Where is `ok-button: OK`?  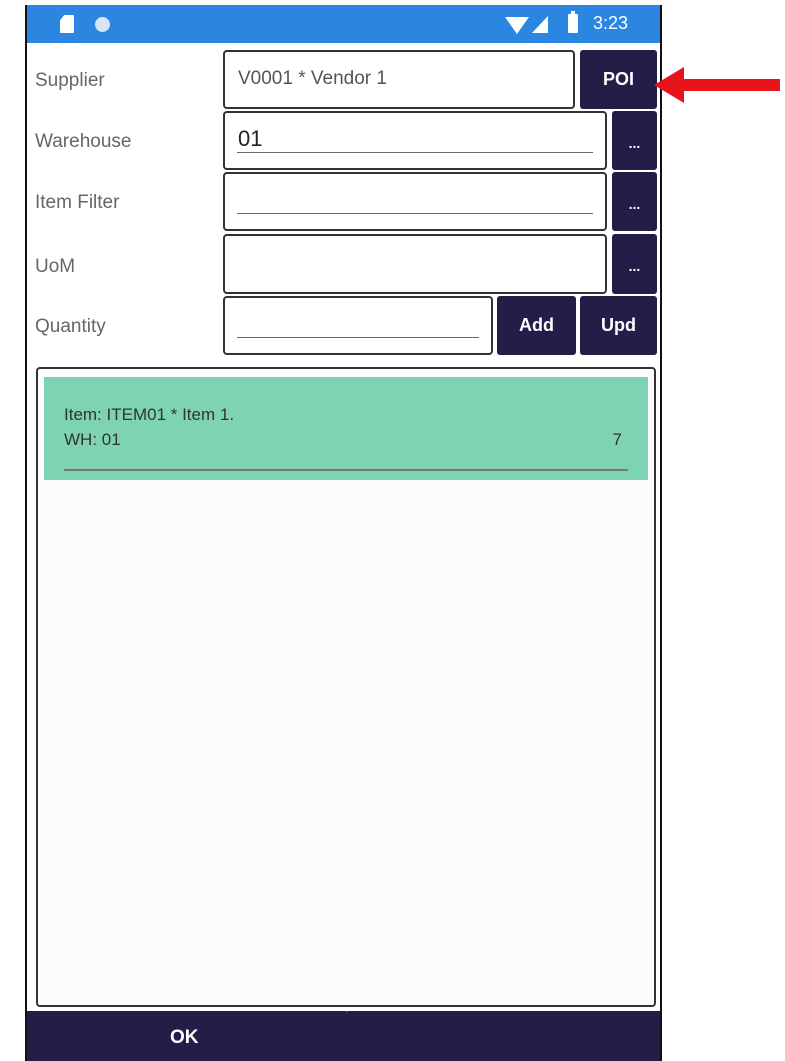
ok-button: OK is located at coordinates (343, 1034).